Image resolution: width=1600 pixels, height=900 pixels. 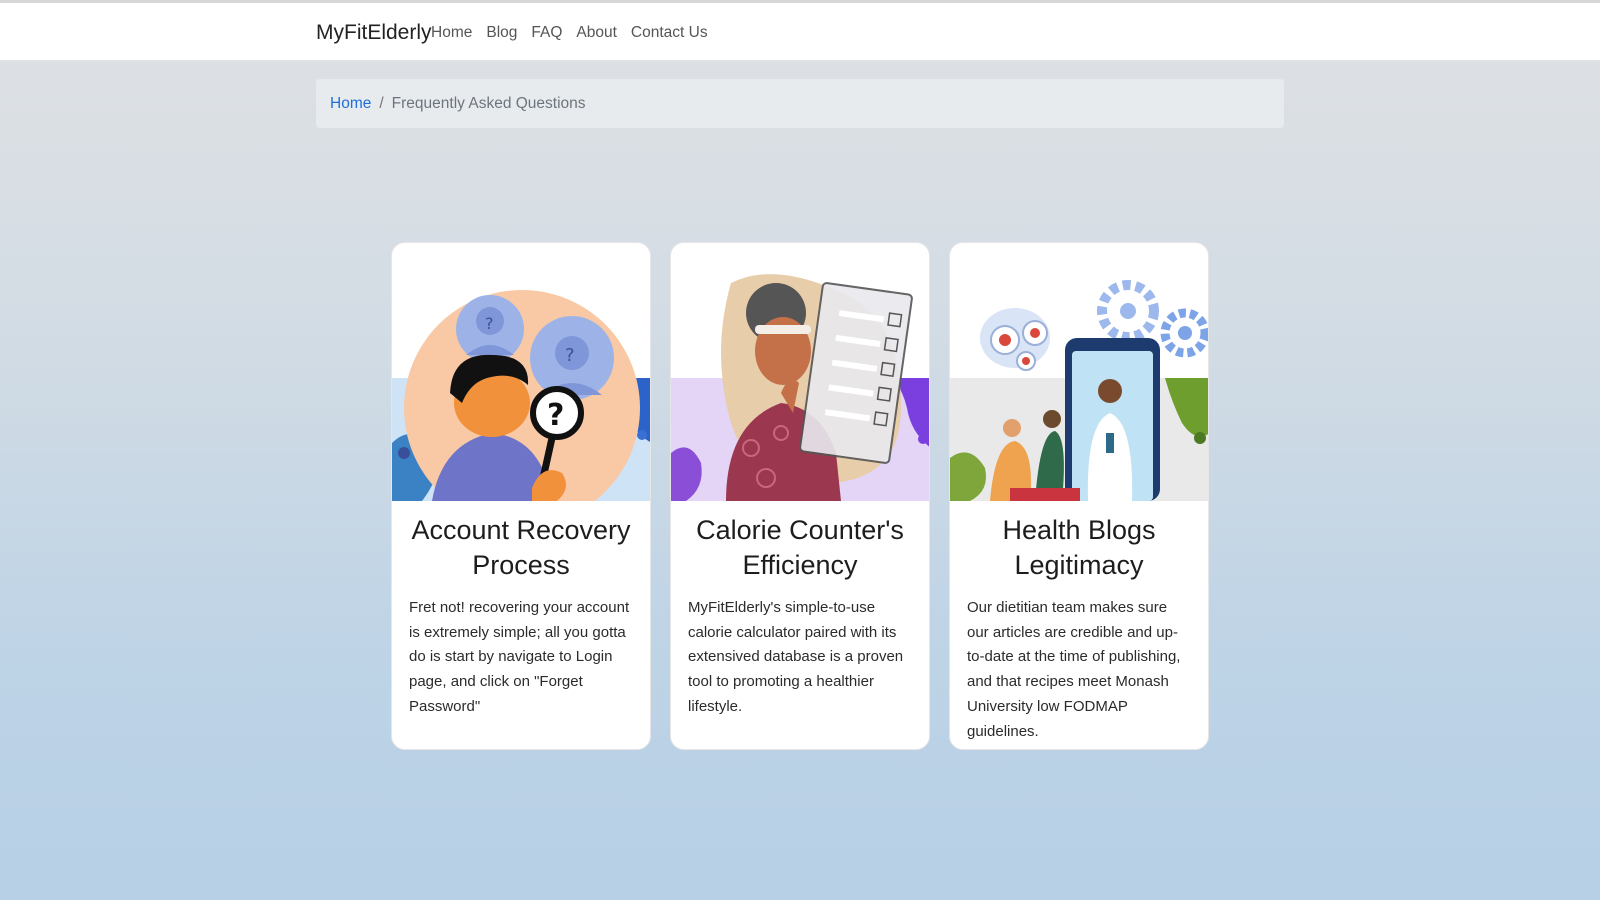 I want to click on card-title: Calorie Counter's Efficiency, so click(x=800, y=547).